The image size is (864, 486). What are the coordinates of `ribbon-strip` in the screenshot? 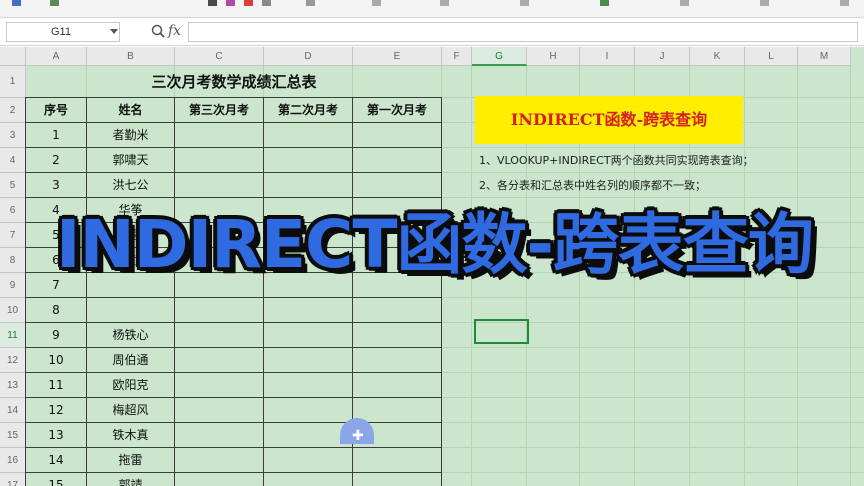 It's located at (432, 9).